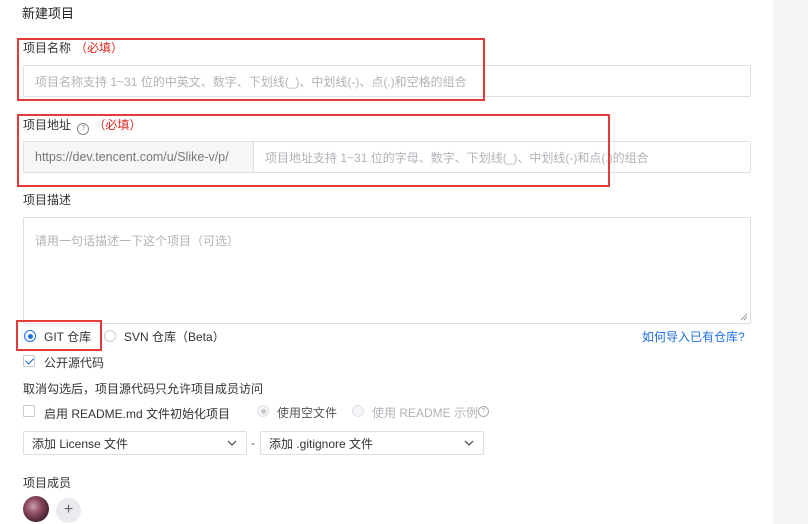 The width and height of the screenshot is (808, 524). What do you see at coordinates (138, 157) in the screenshot?
I see `project-address-prefix: https://dev.tencent.com/u/Slike-v/p/` at bounding box center [138, 157].